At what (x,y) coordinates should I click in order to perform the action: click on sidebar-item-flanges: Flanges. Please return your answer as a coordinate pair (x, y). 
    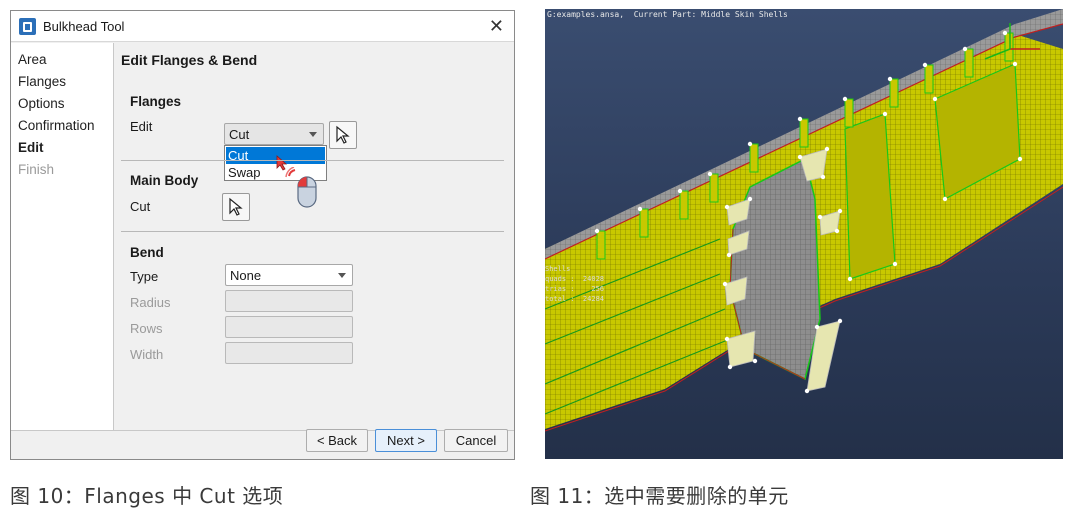
    Looking at the image, I should click on (42, 81).